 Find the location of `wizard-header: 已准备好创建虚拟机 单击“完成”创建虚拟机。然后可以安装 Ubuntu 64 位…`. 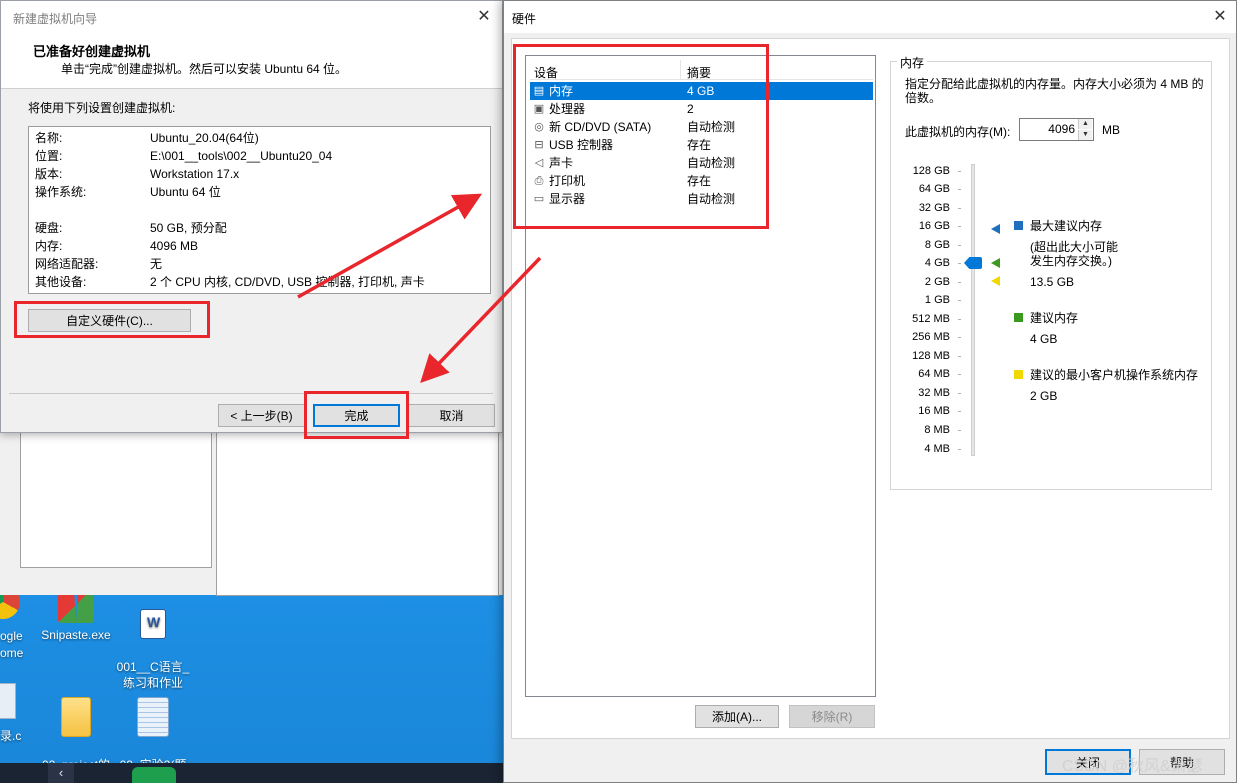

wizard-header: 已准备好创建虚拟机 单击“完成”创建虚拟机。然后可以安装 Ubuntu 64 位… is located at coordinates (251, 61).